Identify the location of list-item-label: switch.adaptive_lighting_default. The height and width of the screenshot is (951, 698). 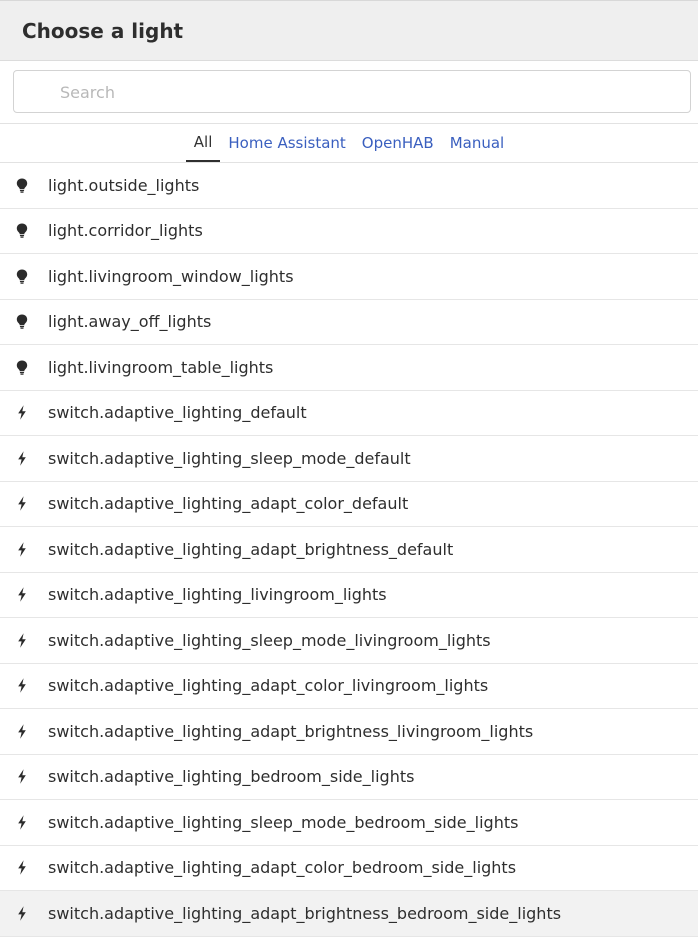
(177, 413).